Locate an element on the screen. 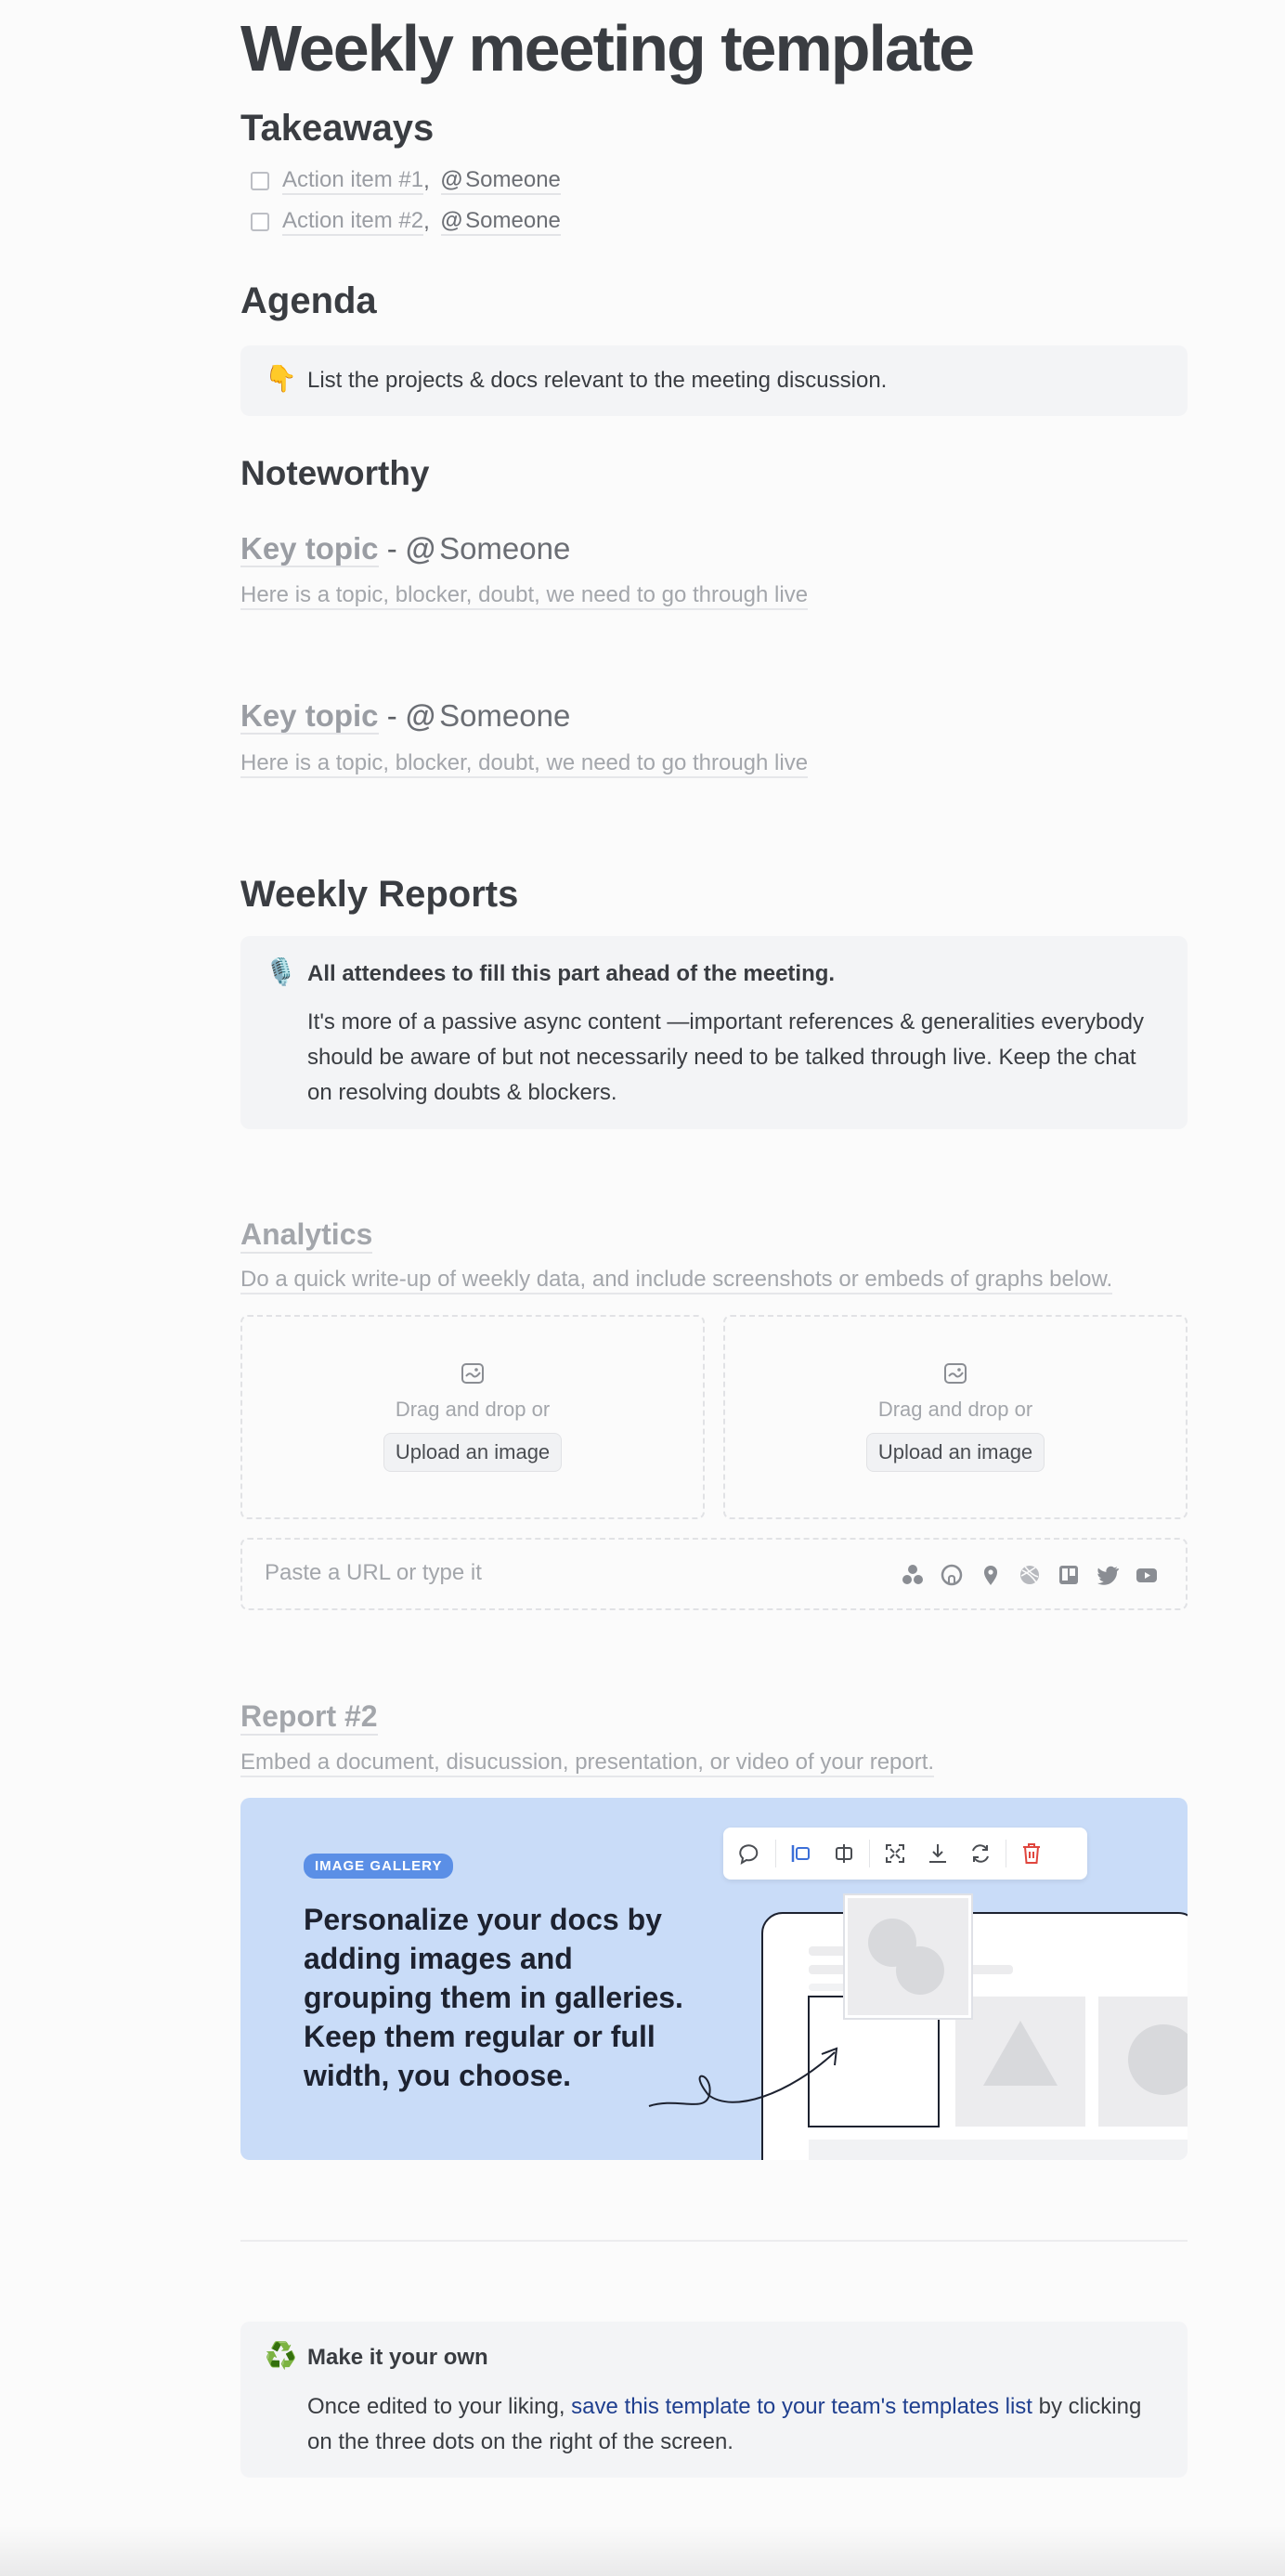 This screenshot has height=2576, width=1285. analytics-heading: Analytics is located at coordinates (306, 1235).